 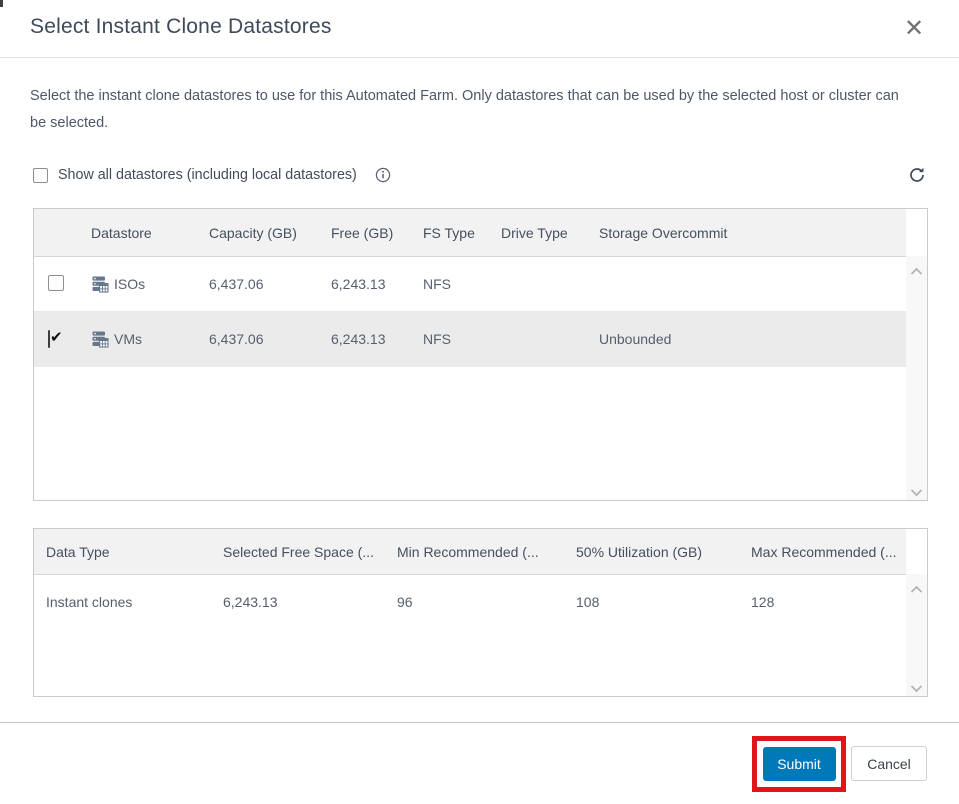 I want to click on datastore-name-cell: ISOs, so click(x=150, y=284).